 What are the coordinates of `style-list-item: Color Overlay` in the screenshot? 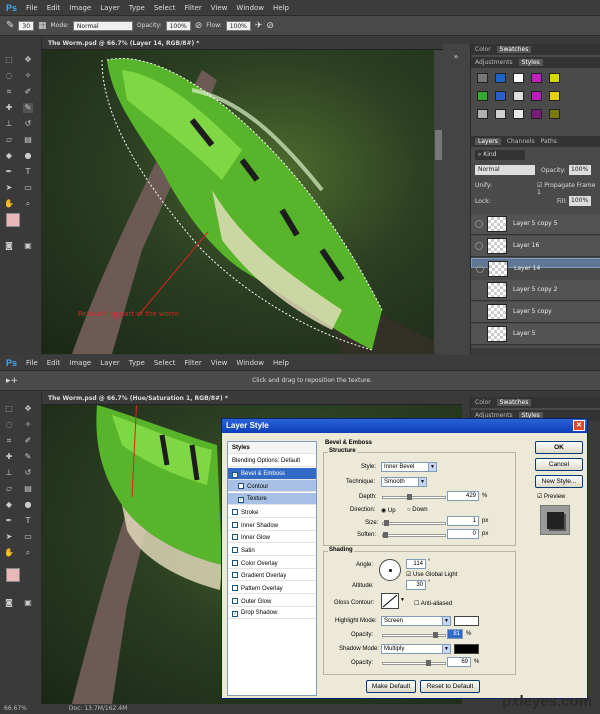 It's located at (272, 563).